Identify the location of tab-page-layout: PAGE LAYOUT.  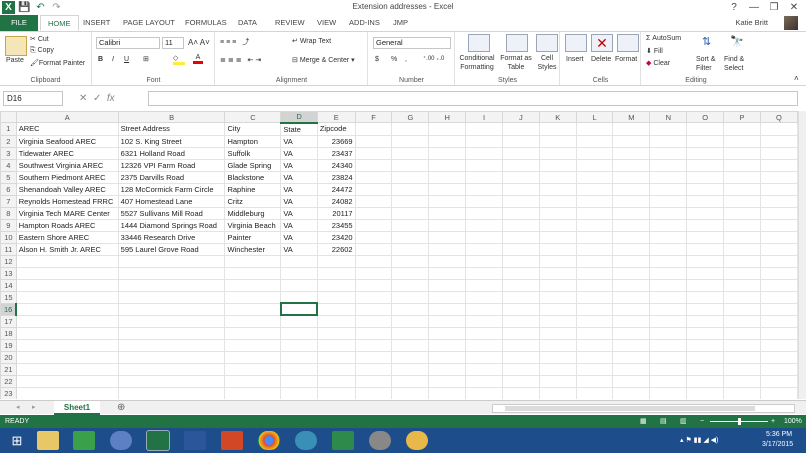
(149, 23).